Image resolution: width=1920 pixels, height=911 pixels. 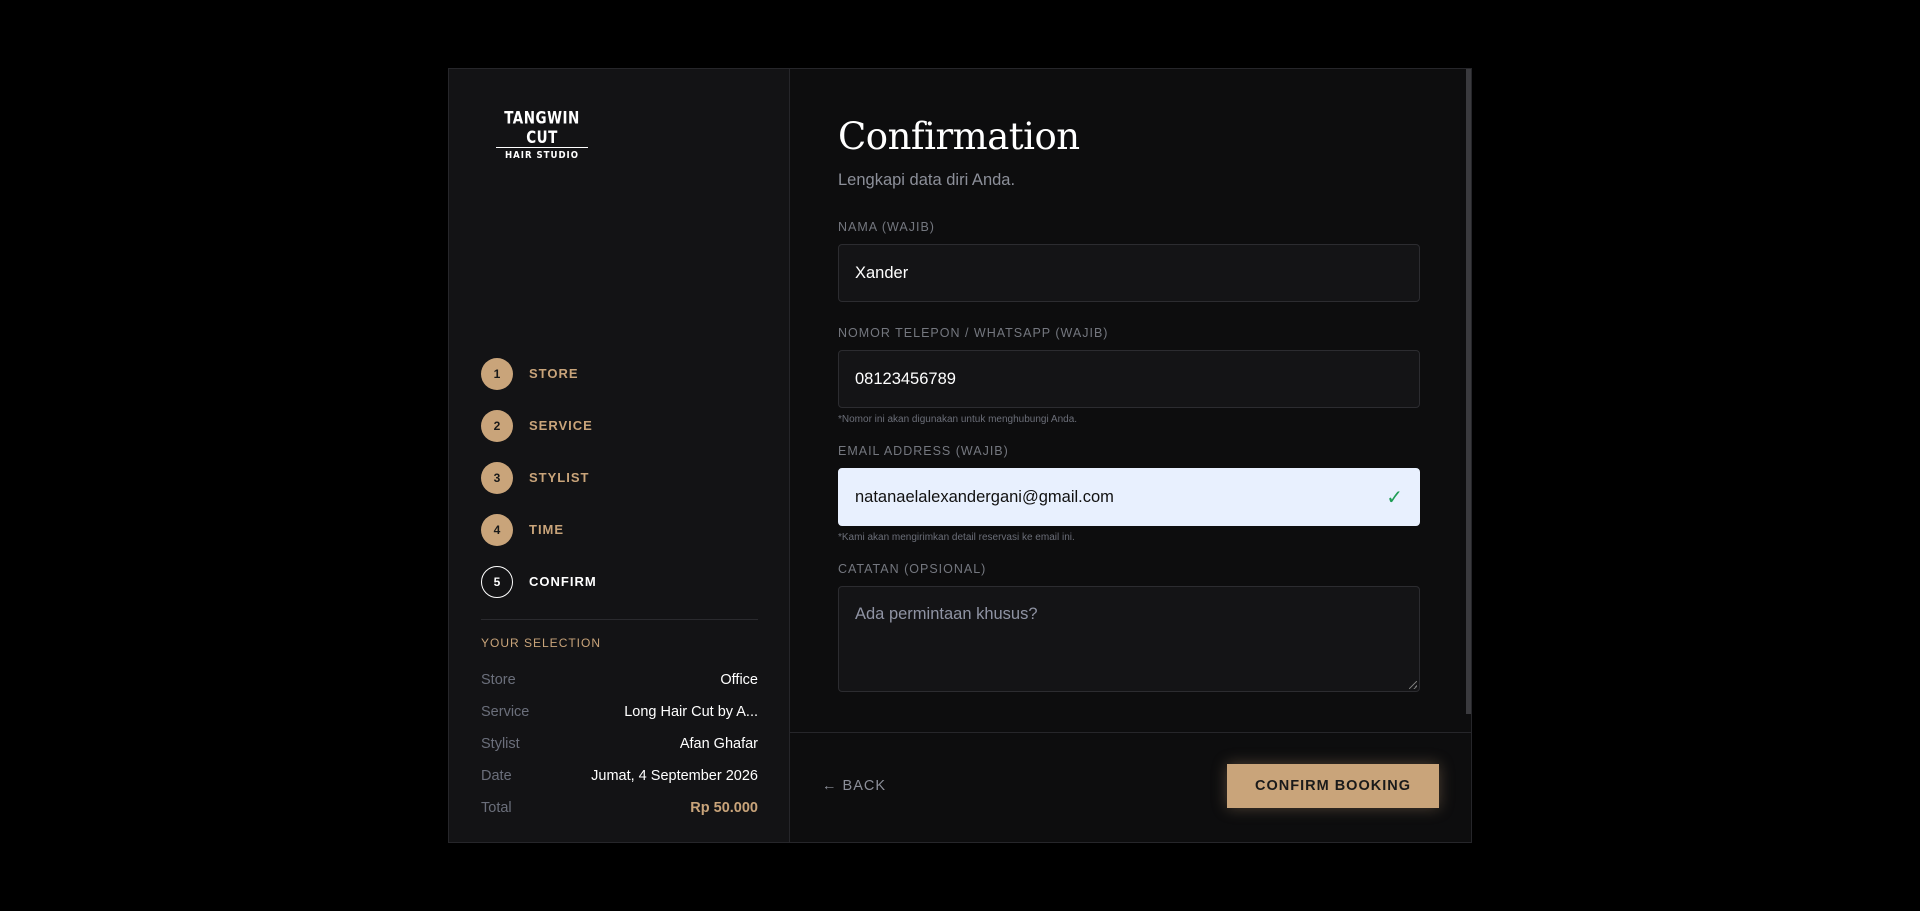 I want to click on summary-row-store: Store Office, so click(x=619, y=680).